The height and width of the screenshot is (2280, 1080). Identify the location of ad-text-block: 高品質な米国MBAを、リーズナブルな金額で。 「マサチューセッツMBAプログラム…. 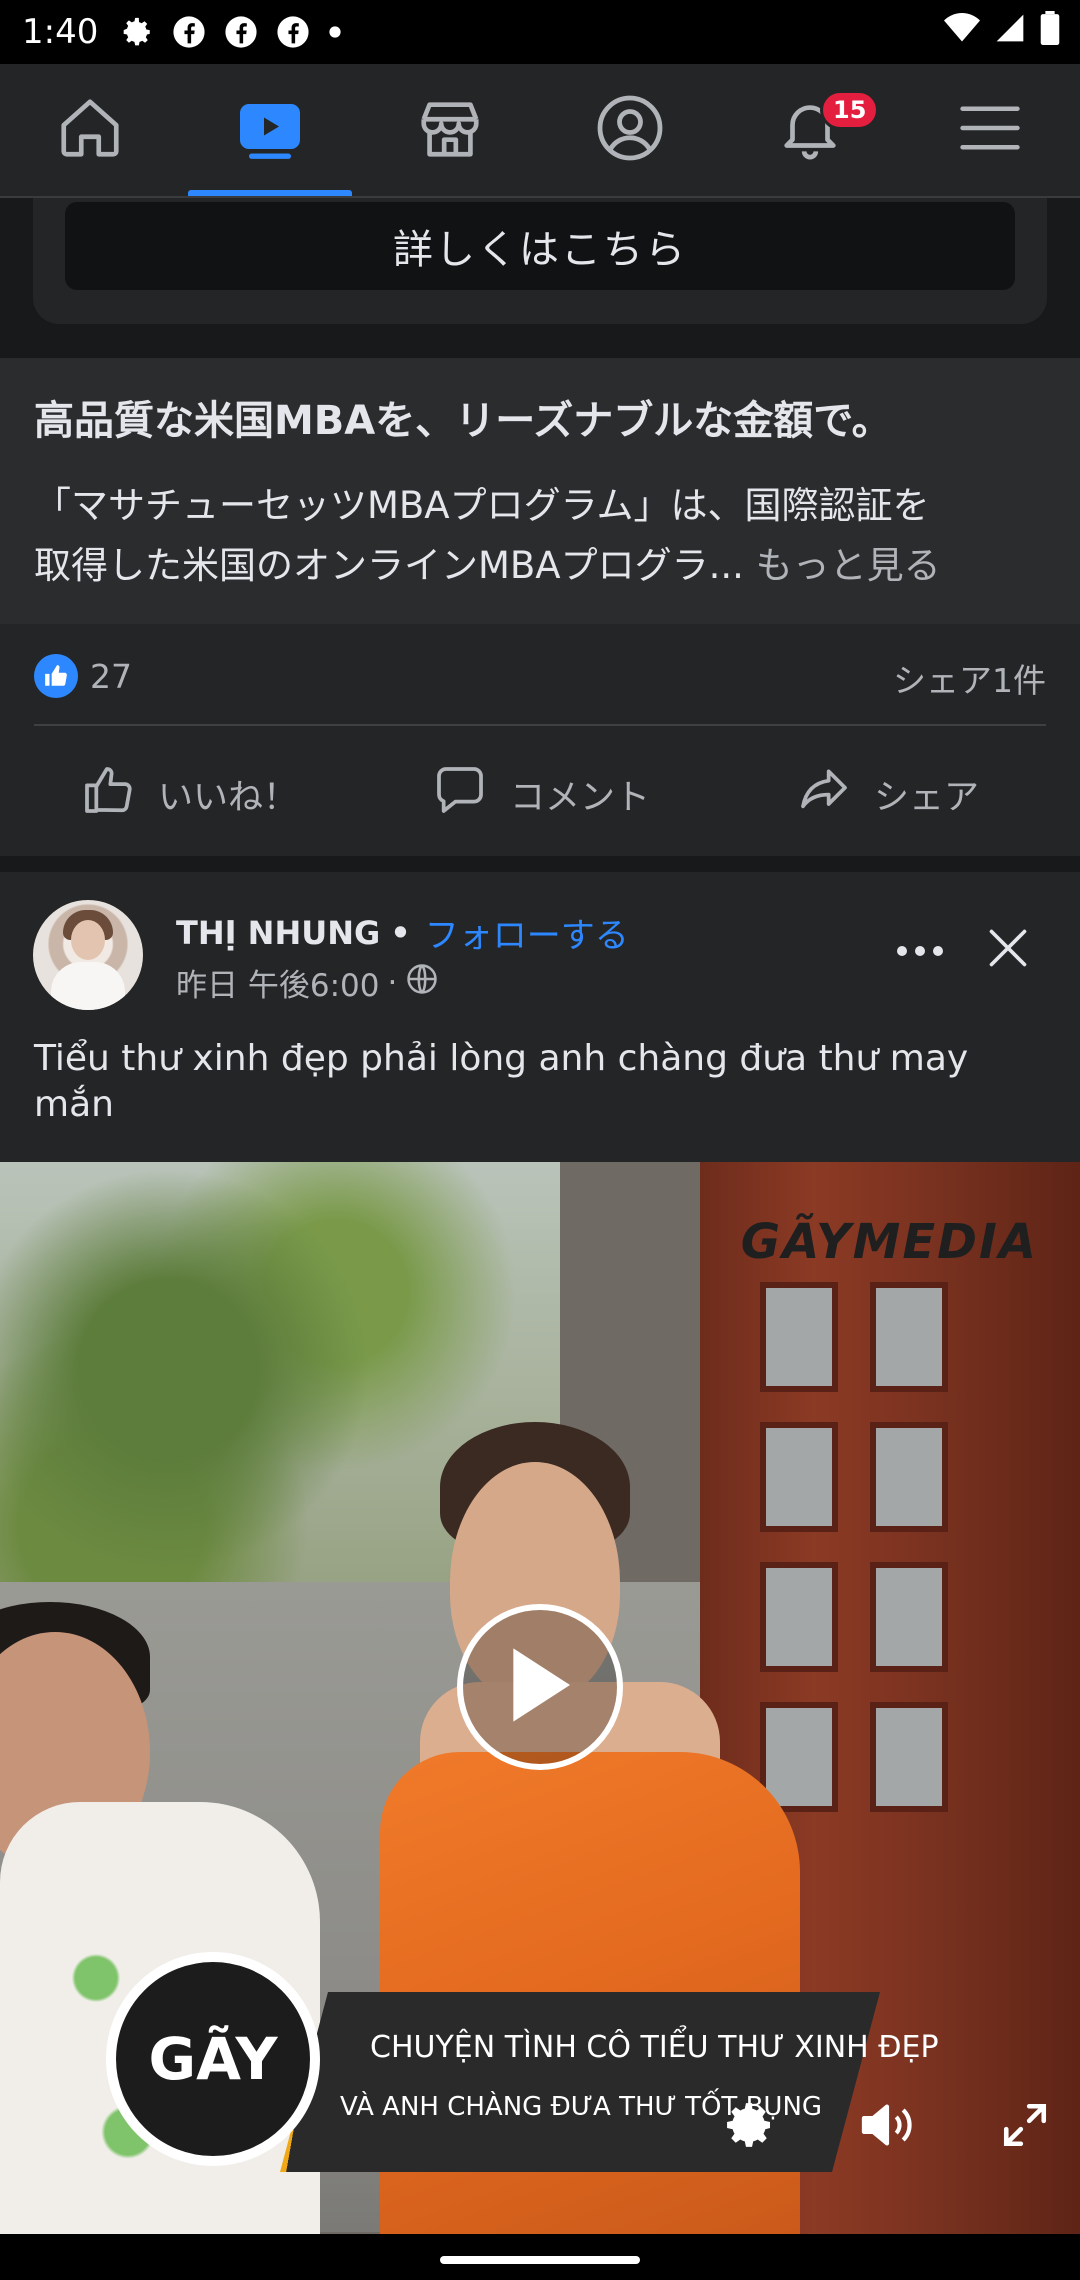
(540, 491).